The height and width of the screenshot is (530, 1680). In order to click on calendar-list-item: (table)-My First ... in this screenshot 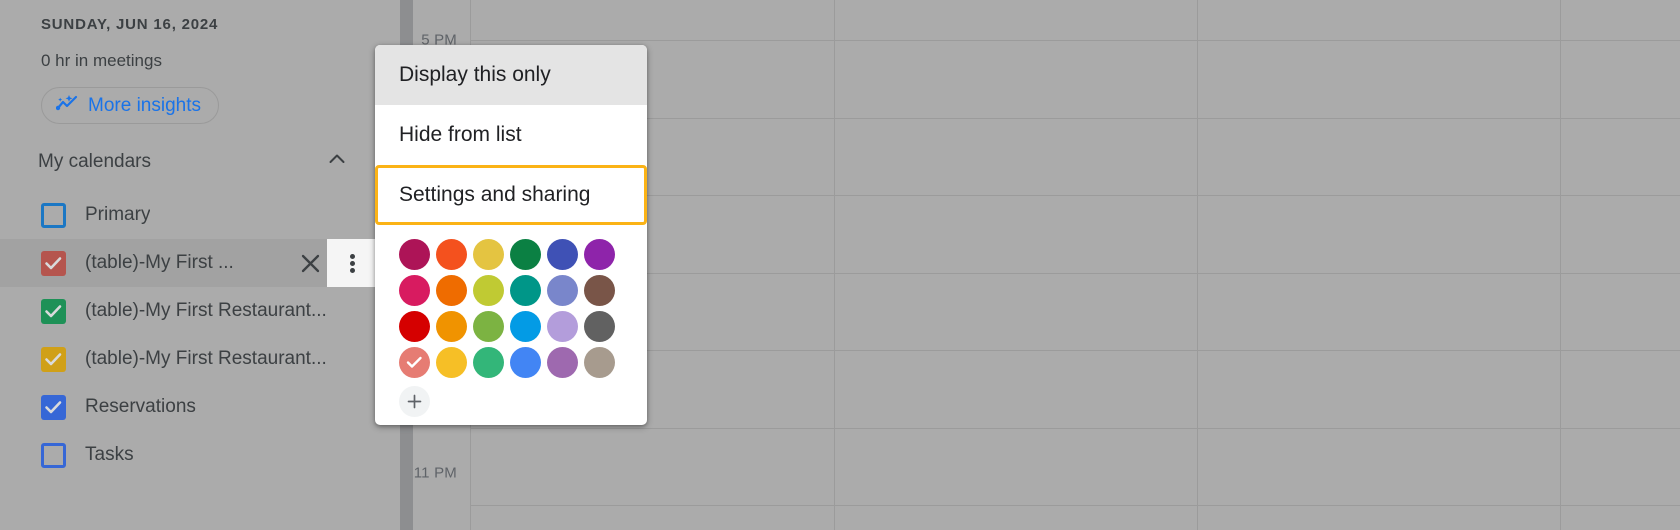, I will do `click(188, 263)`.